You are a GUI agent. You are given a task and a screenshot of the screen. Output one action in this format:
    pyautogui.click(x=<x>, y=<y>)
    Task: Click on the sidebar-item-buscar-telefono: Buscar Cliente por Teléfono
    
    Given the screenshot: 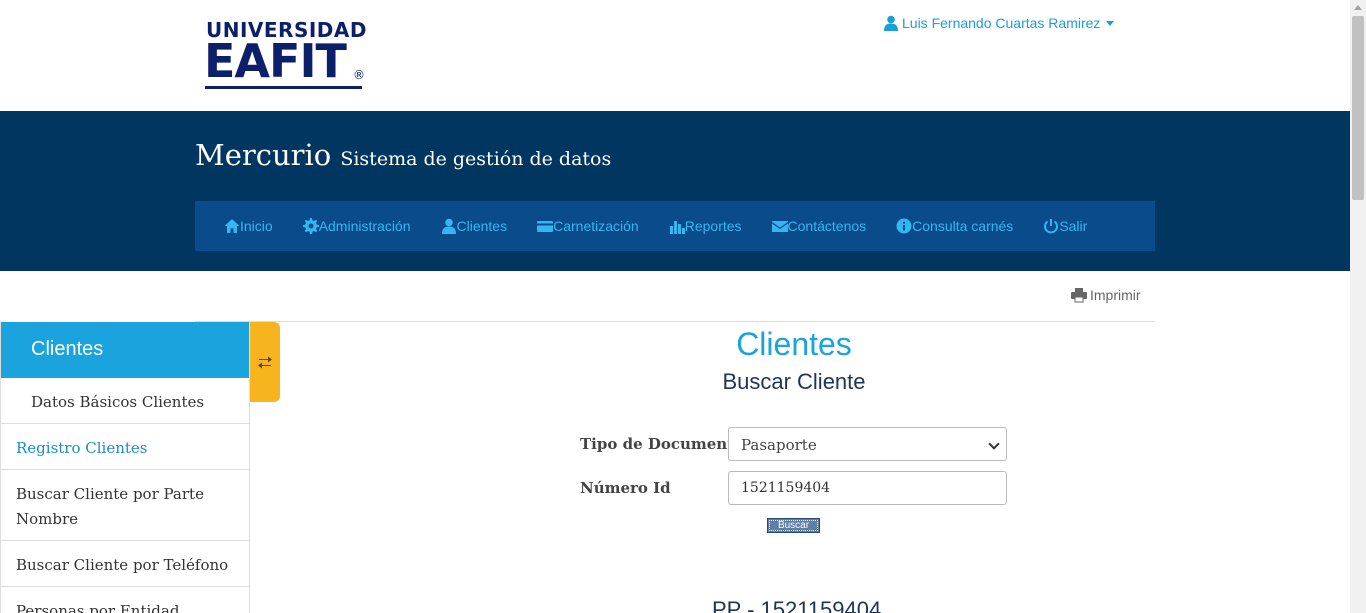 What is the action you would take?
    pyautogui.click(x=125, y=564)
    